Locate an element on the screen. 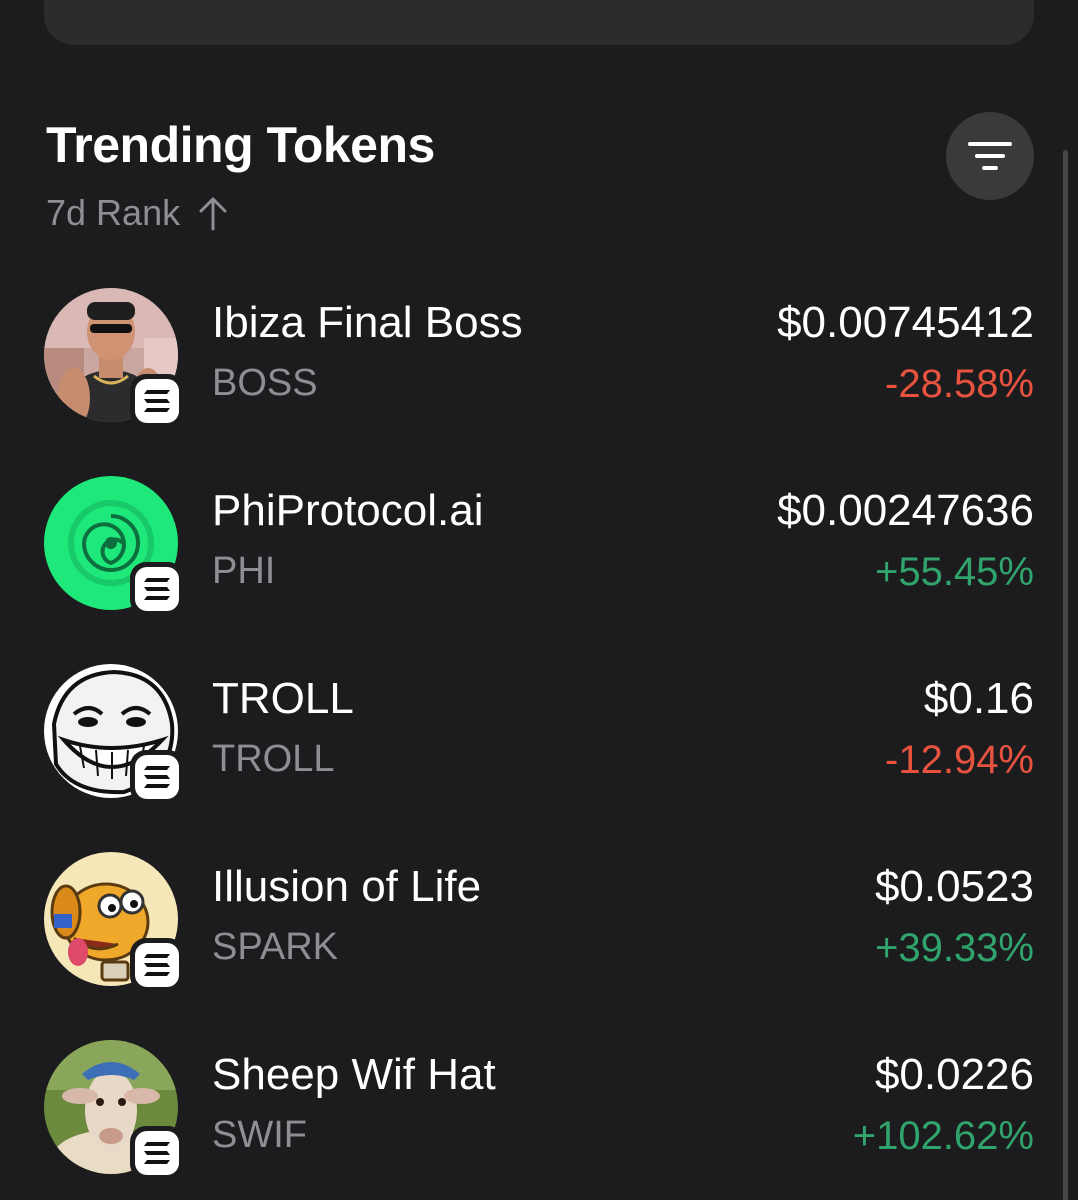 The height and width of the screenshot is (1200, 1078). token-change: -28.58% is located at coordinates (959, 384).